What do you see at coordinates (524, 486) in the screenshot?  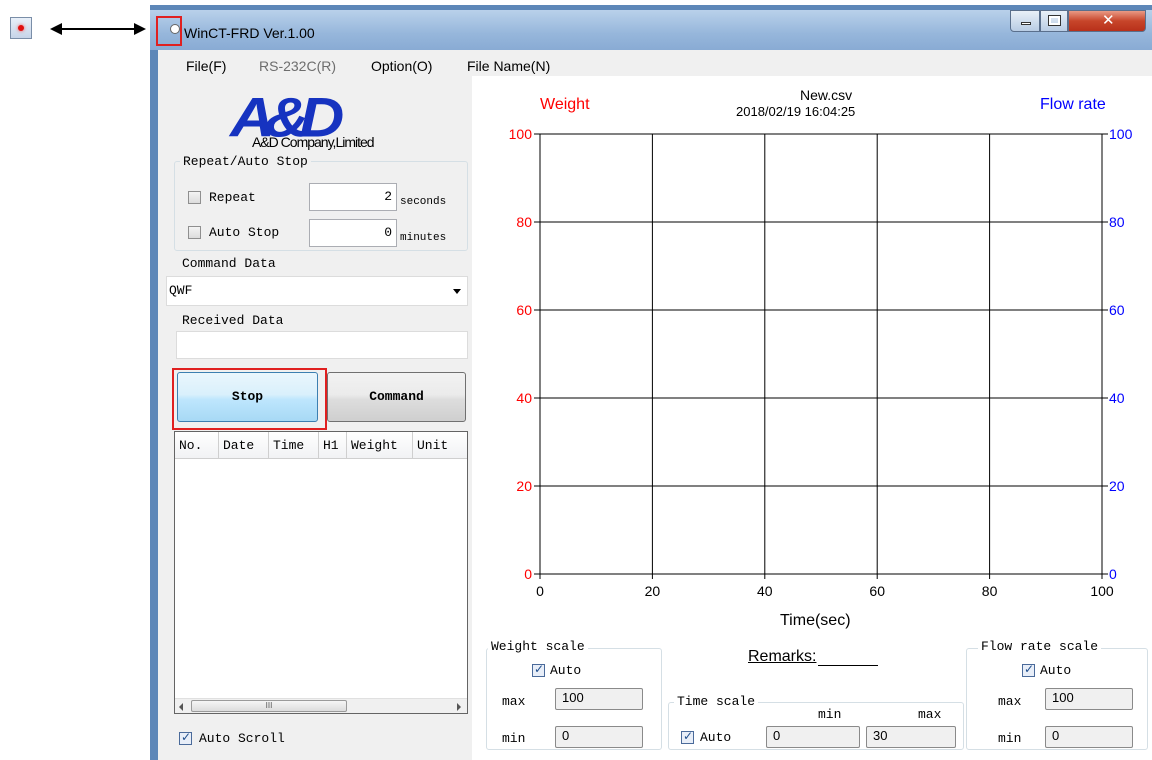 I see `y-left-tick-label: 20` at bounding box center [524, 486].